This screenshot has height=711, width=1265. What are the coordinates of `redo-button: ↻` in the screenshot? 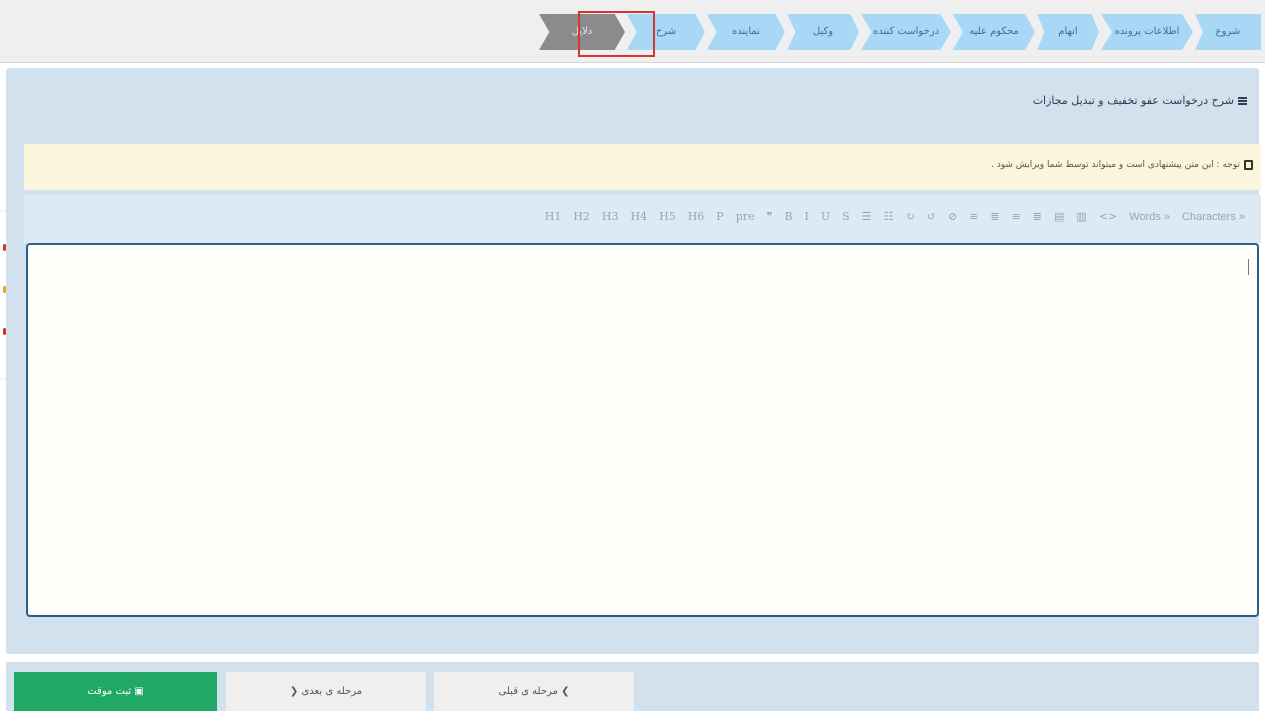 It's located at (909, 216).